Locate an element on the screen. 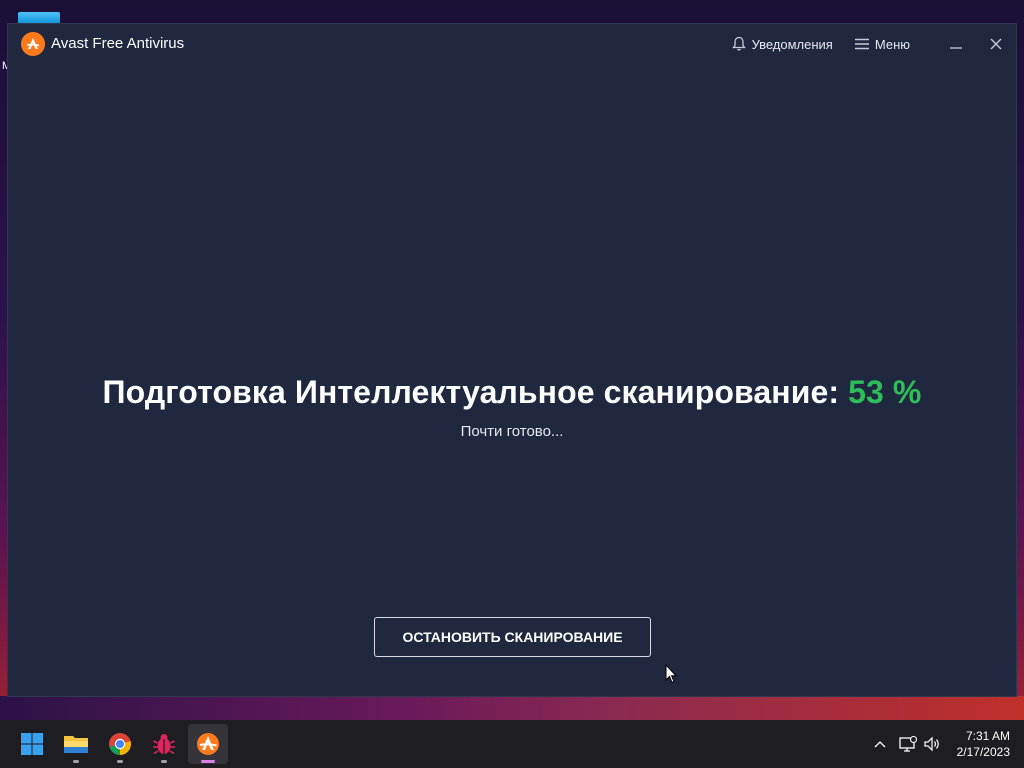  avast-icon is located at coordinates (208, 744).